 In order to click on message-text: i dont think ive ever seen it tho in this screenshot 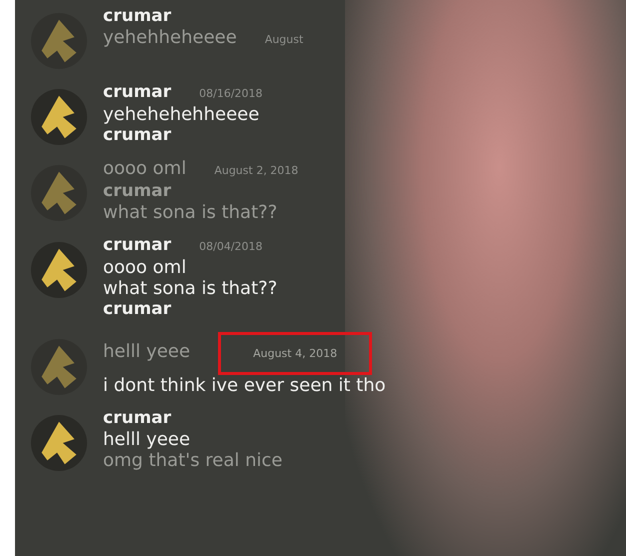, I will do `click(244, 385)`.